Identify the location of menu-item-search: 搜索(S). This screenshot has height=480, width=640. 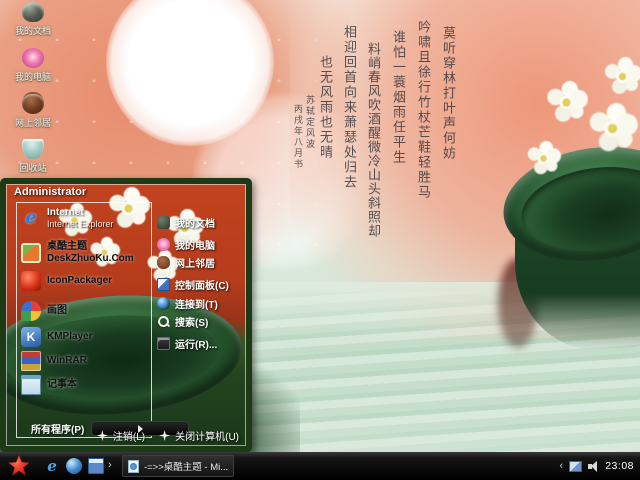
(204, 321).